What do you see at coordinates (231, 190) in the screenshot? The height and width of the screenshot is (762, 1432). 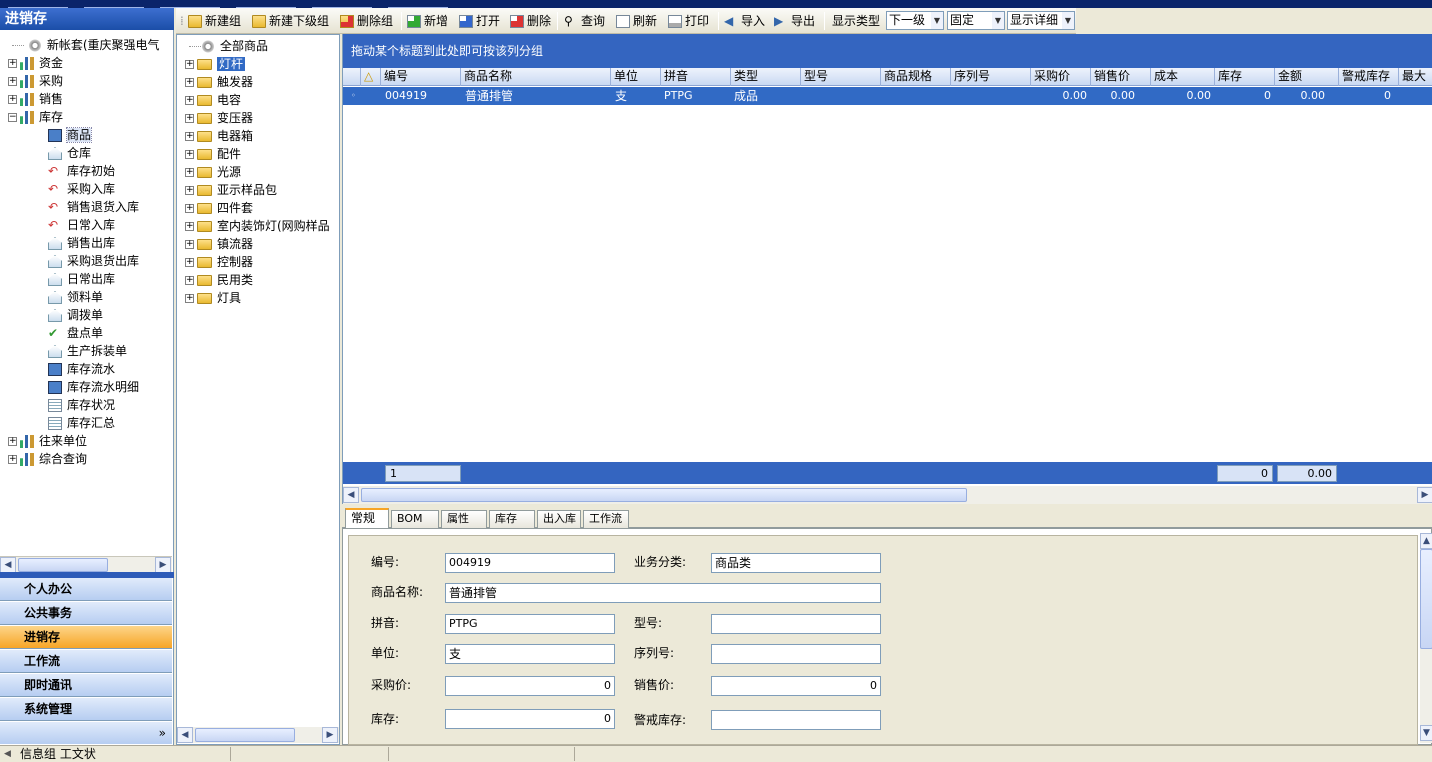 I see `category-item: + 亚示样品包` at bounding box center [231, 190].